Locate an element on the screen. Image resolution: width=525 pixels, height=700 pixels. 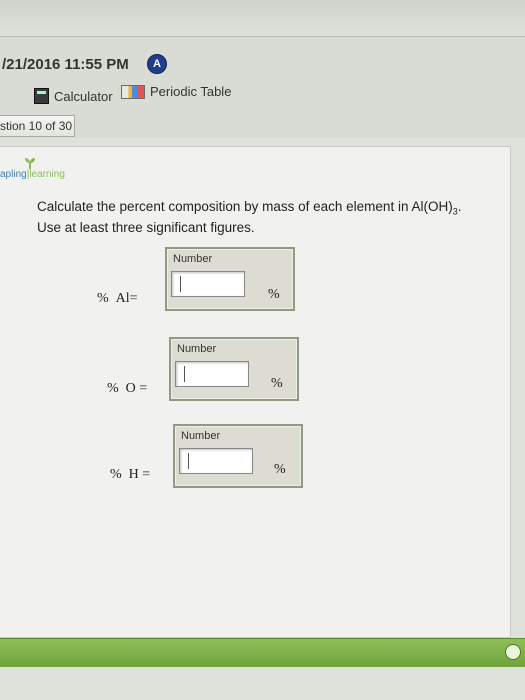
periodic-table-button: Periodic Table is located at coordinates (176, 91).